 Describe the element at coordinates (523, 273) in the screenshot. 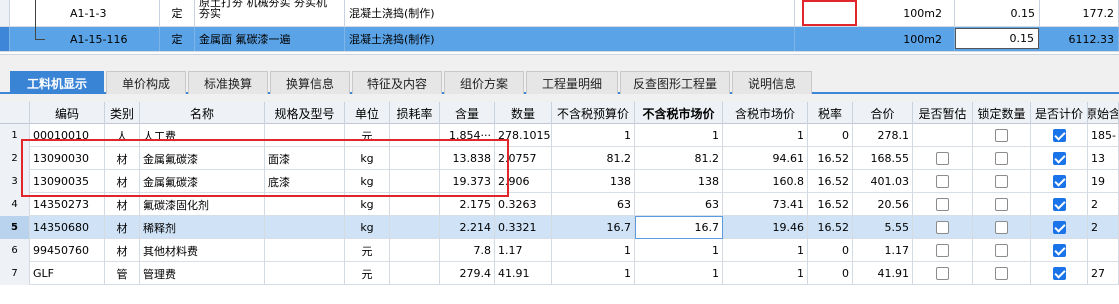

I see `cell-qty: 41.91` at that location.